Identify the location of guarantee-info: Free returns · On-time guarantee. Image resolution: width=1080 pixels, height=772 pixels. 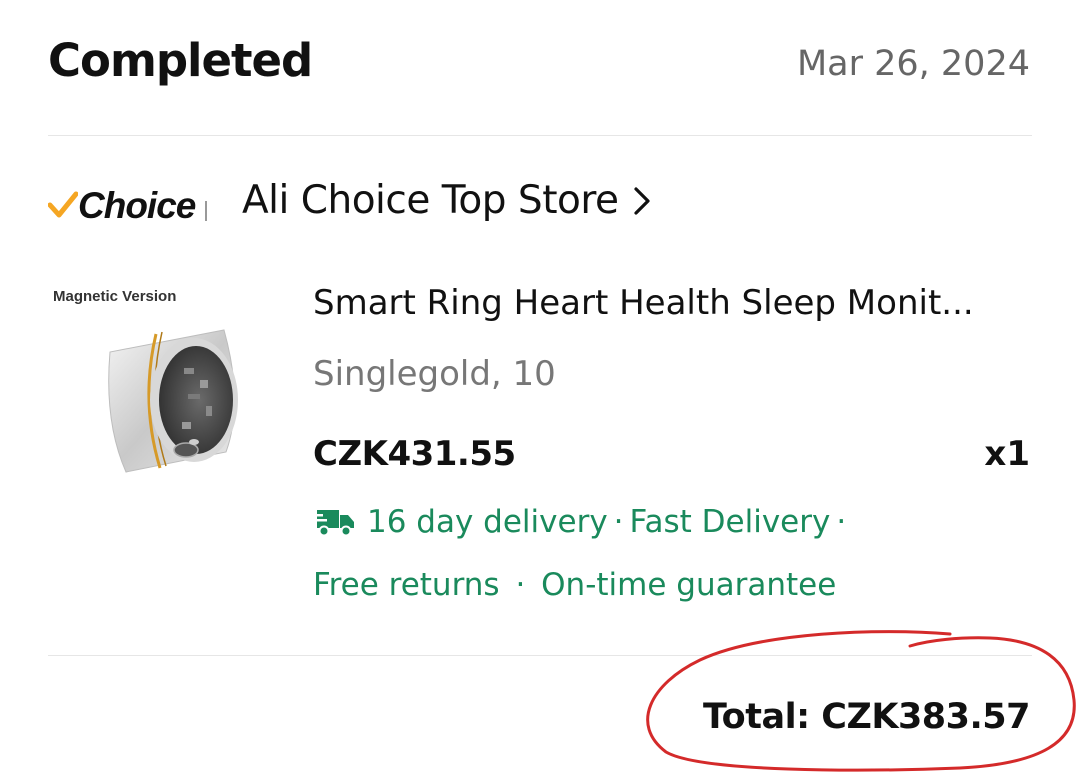
(574, 585).